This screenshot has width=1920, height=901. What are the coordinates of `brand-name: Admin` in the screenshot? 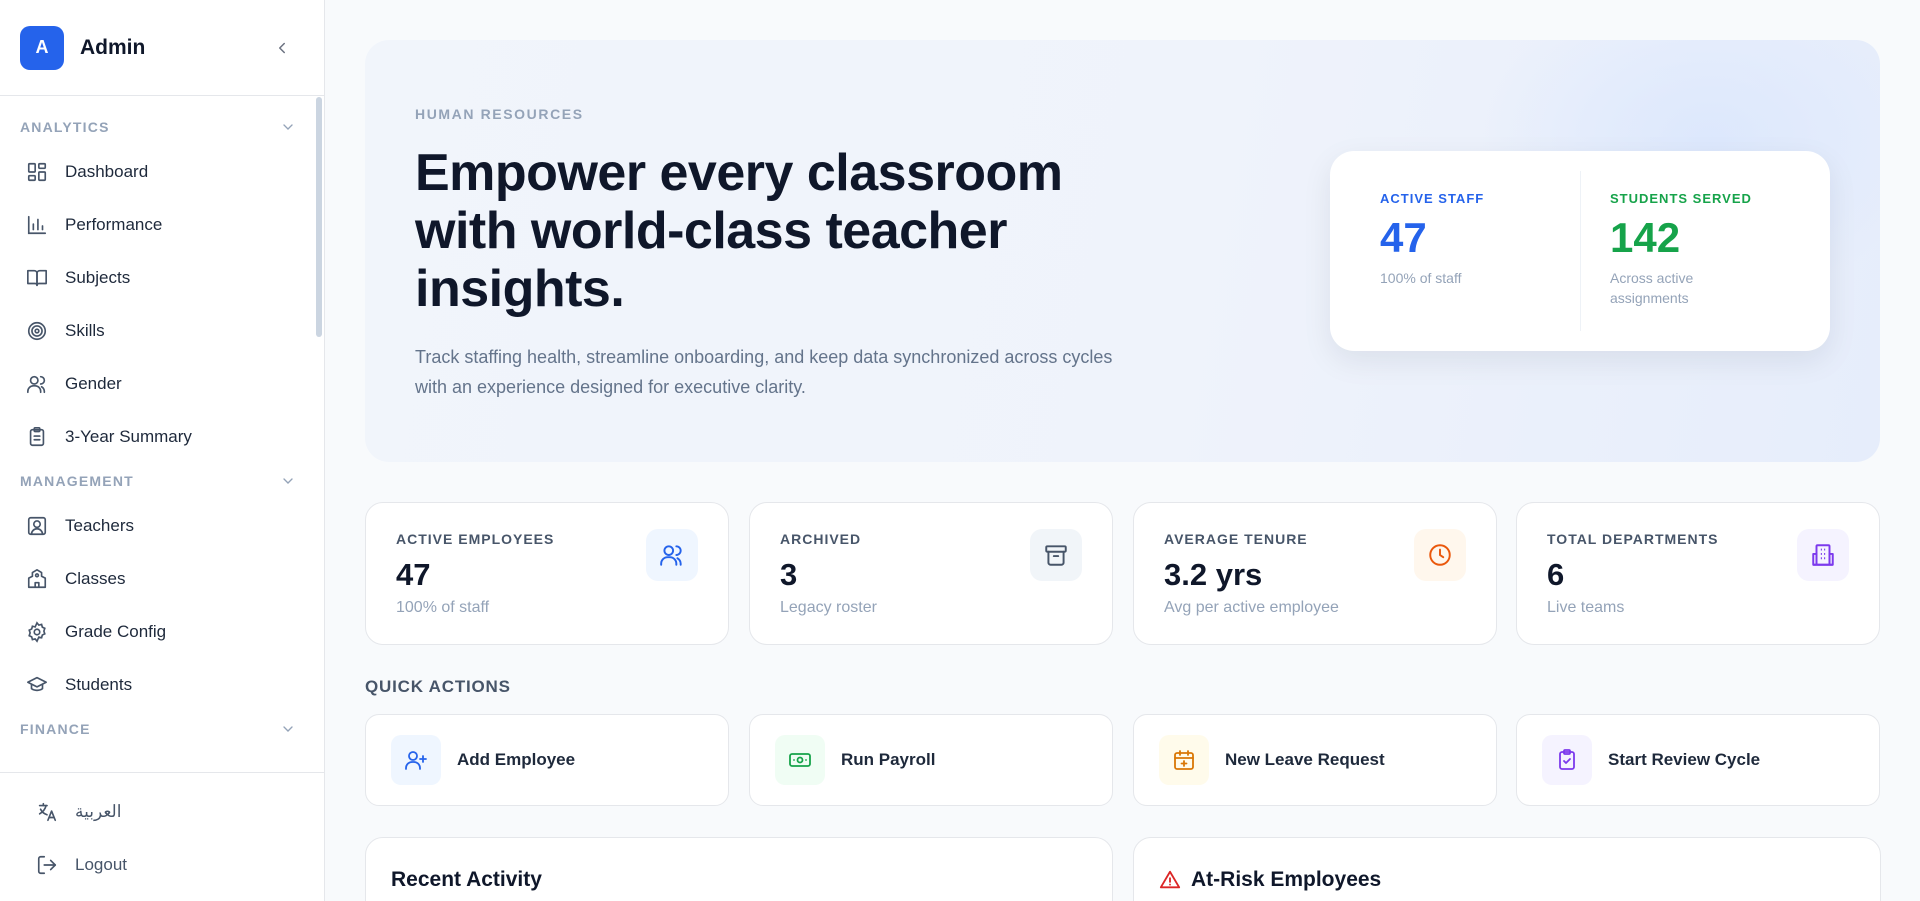 It's located at (113, 47).